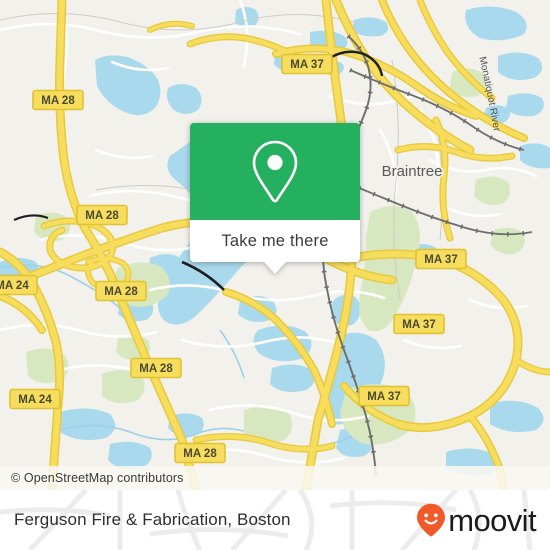 The height and width of the screenshot is (550, 550). I want to click on location-pin-icon, so click(275, 171).